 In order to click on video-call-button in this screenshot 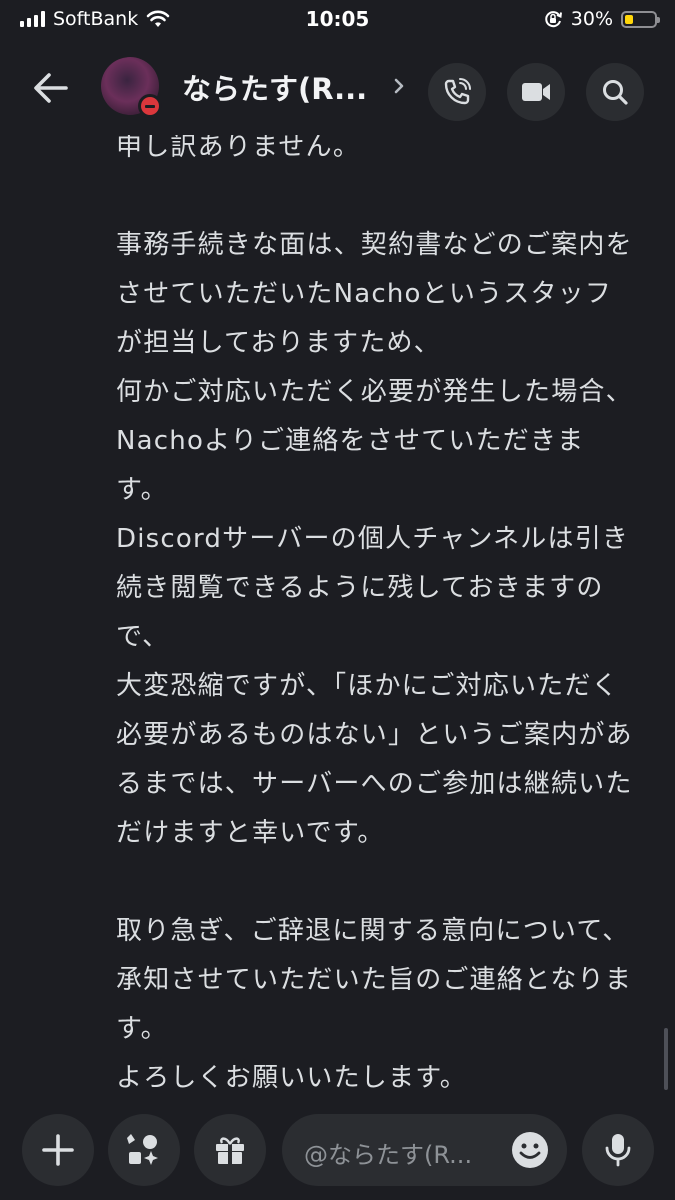, I will do `click(536, 92)`.